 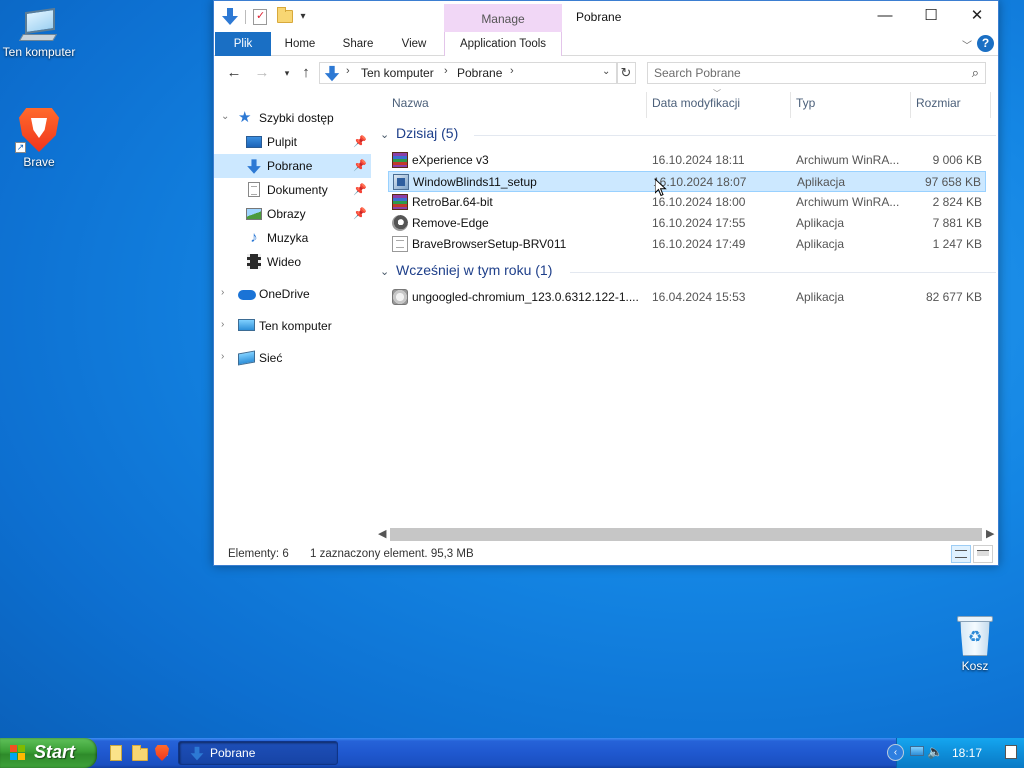 What do you see at coordinates (885, 16) in the screenshot?
I see `minimize-button: —` at bounding box center [885, 16].